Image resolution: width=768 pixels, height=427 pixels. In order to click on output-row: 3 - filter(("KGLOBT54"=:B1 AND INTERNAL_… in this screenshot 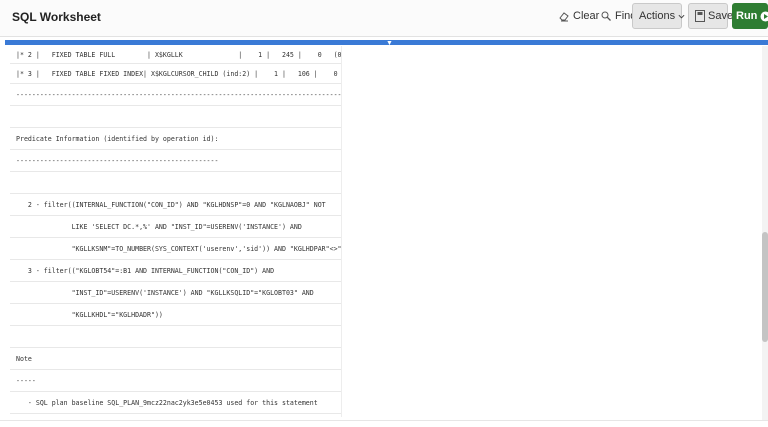, I will do `click(175, 271)`.